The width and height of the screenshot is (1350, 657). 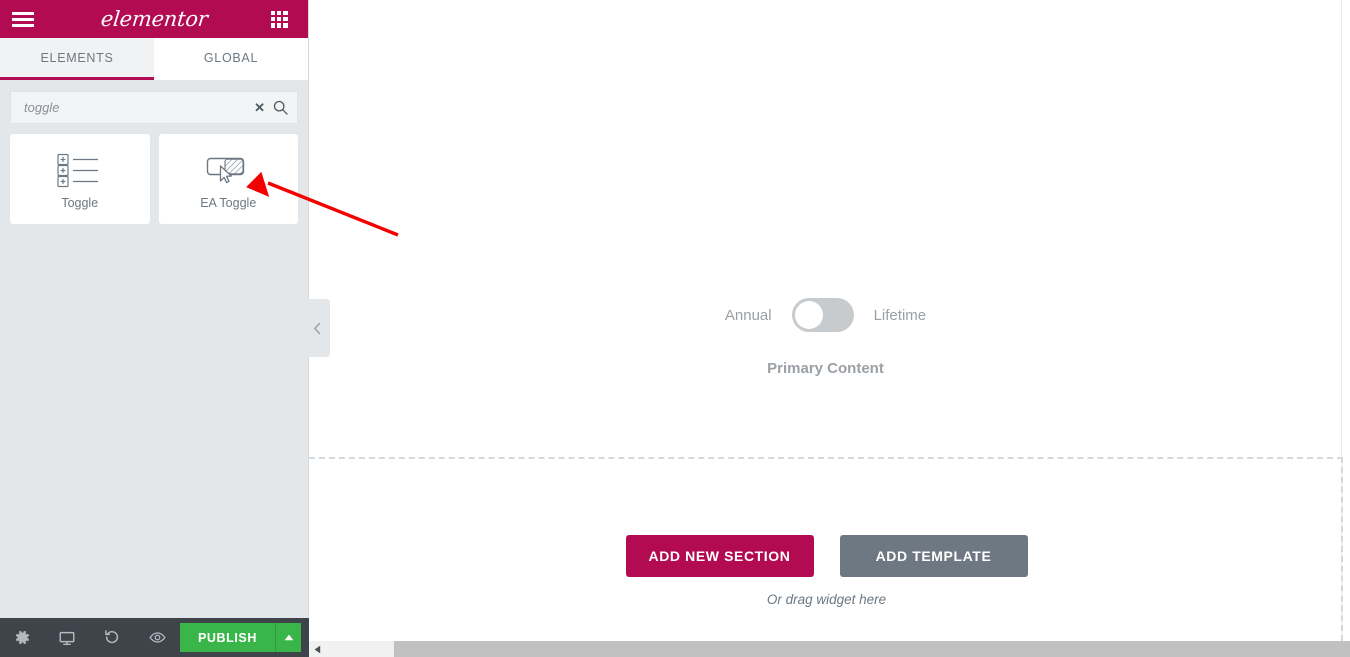 I want to click on chevron-left-icon, so click(x=317, y=328).